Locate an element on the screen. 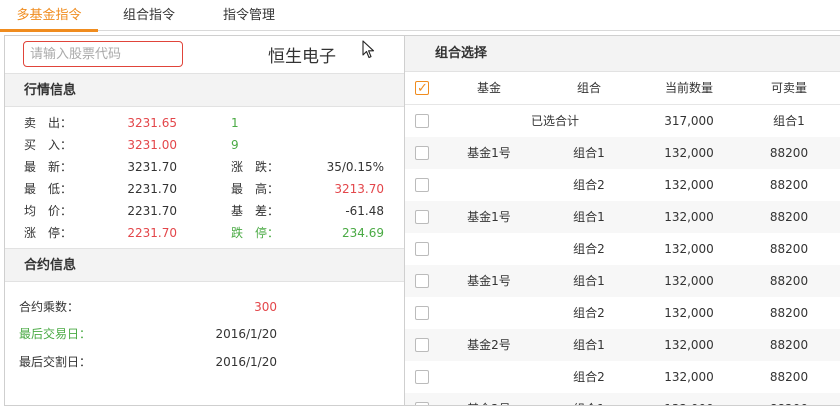  tab-portfolio-order: 组合指令 is located at coordinates (149, 15).